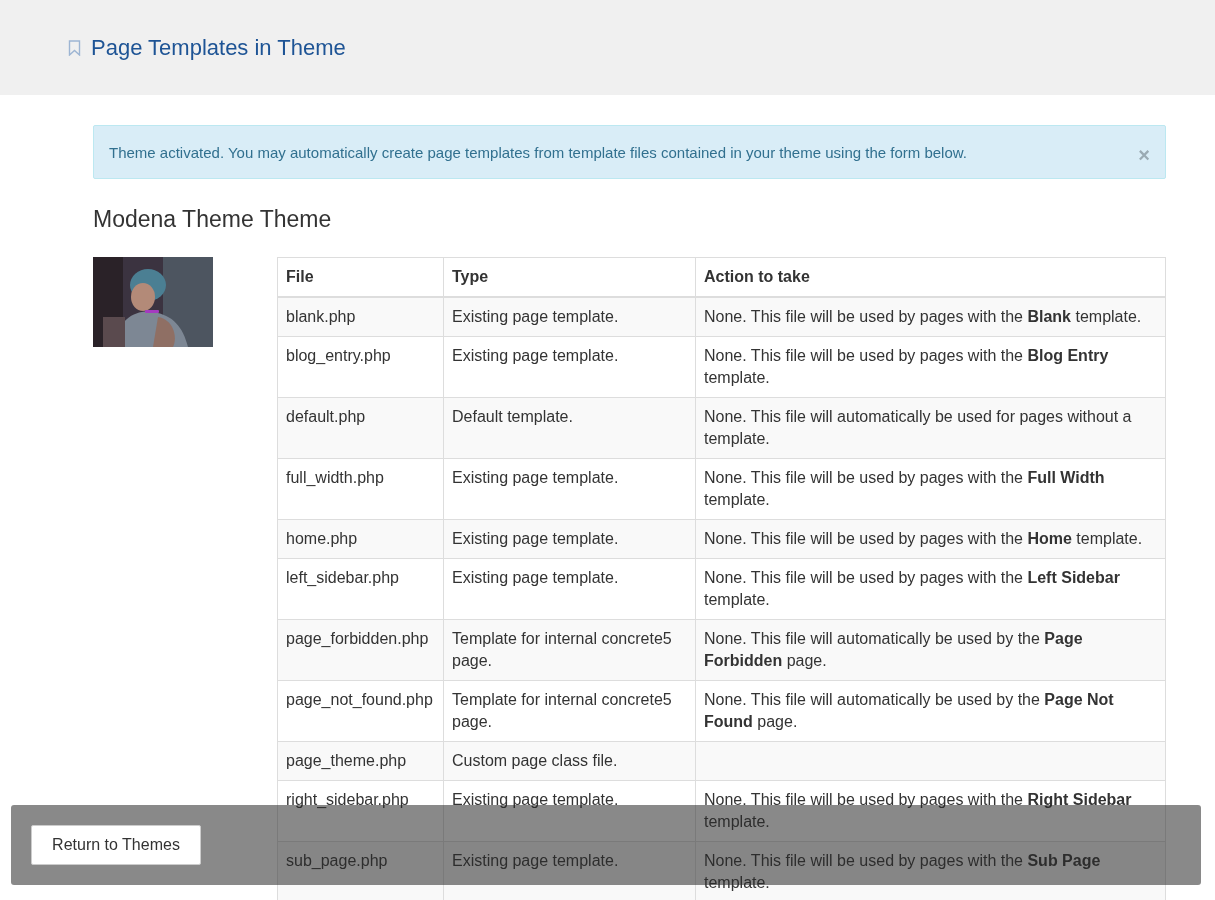  I want to click on table-cell: page_not_found.php, so click(360, 711).